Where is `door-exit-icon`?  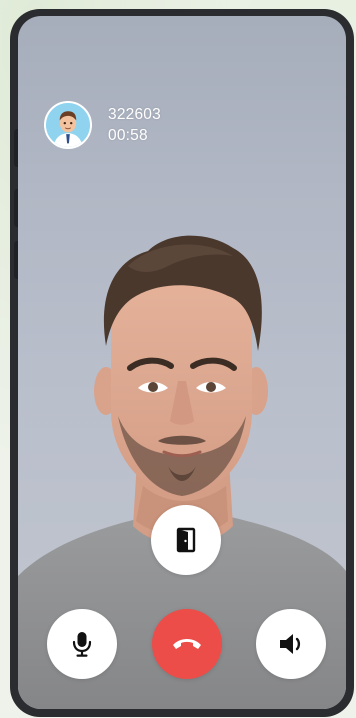
door-exit-icon is located at coordinates (186, 540).